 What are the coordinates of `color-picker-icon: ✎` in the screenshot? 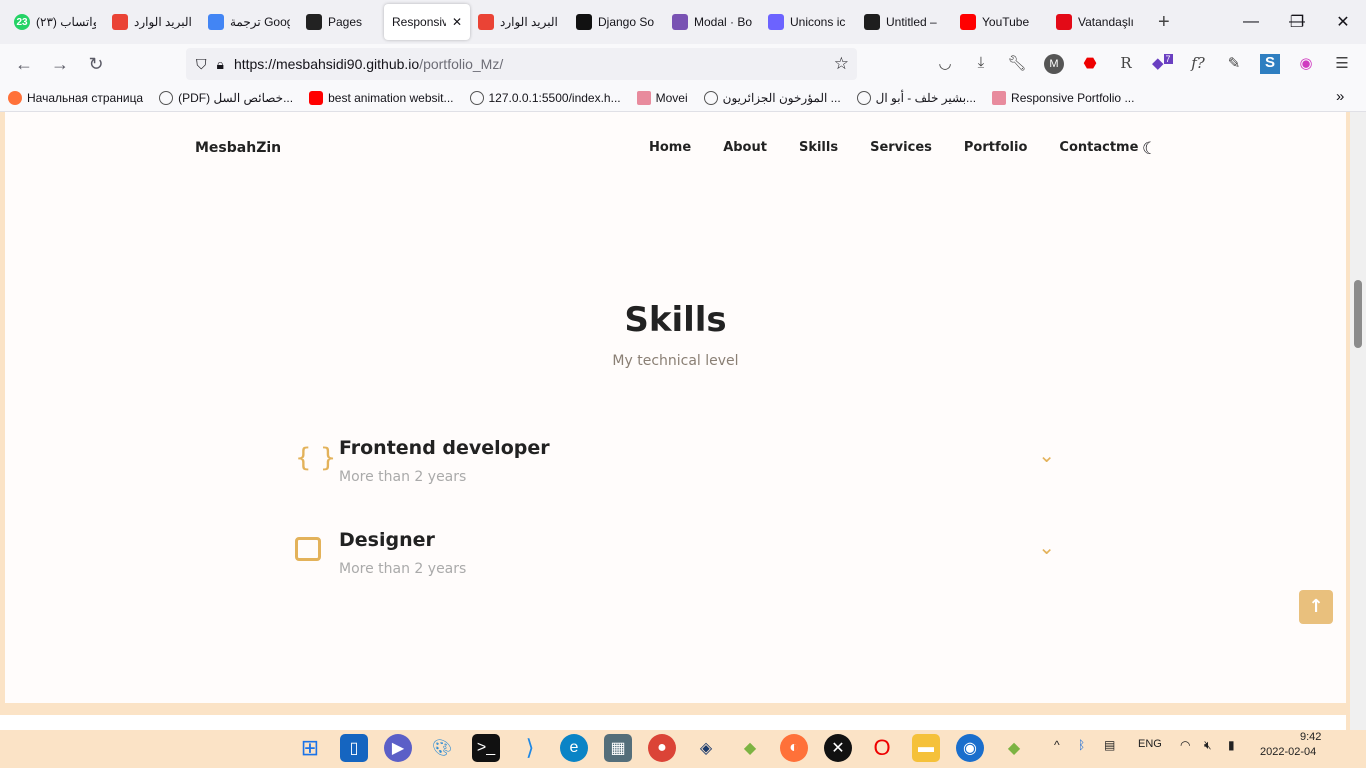 It's located at (1234, 64).